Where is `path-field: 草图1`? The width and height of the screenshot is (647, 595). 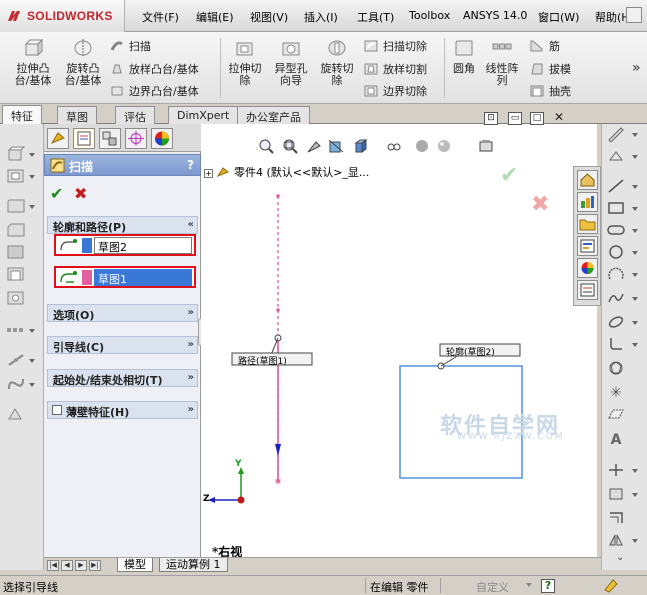 path-field: 草图1 is located at coordinates (143, 277).